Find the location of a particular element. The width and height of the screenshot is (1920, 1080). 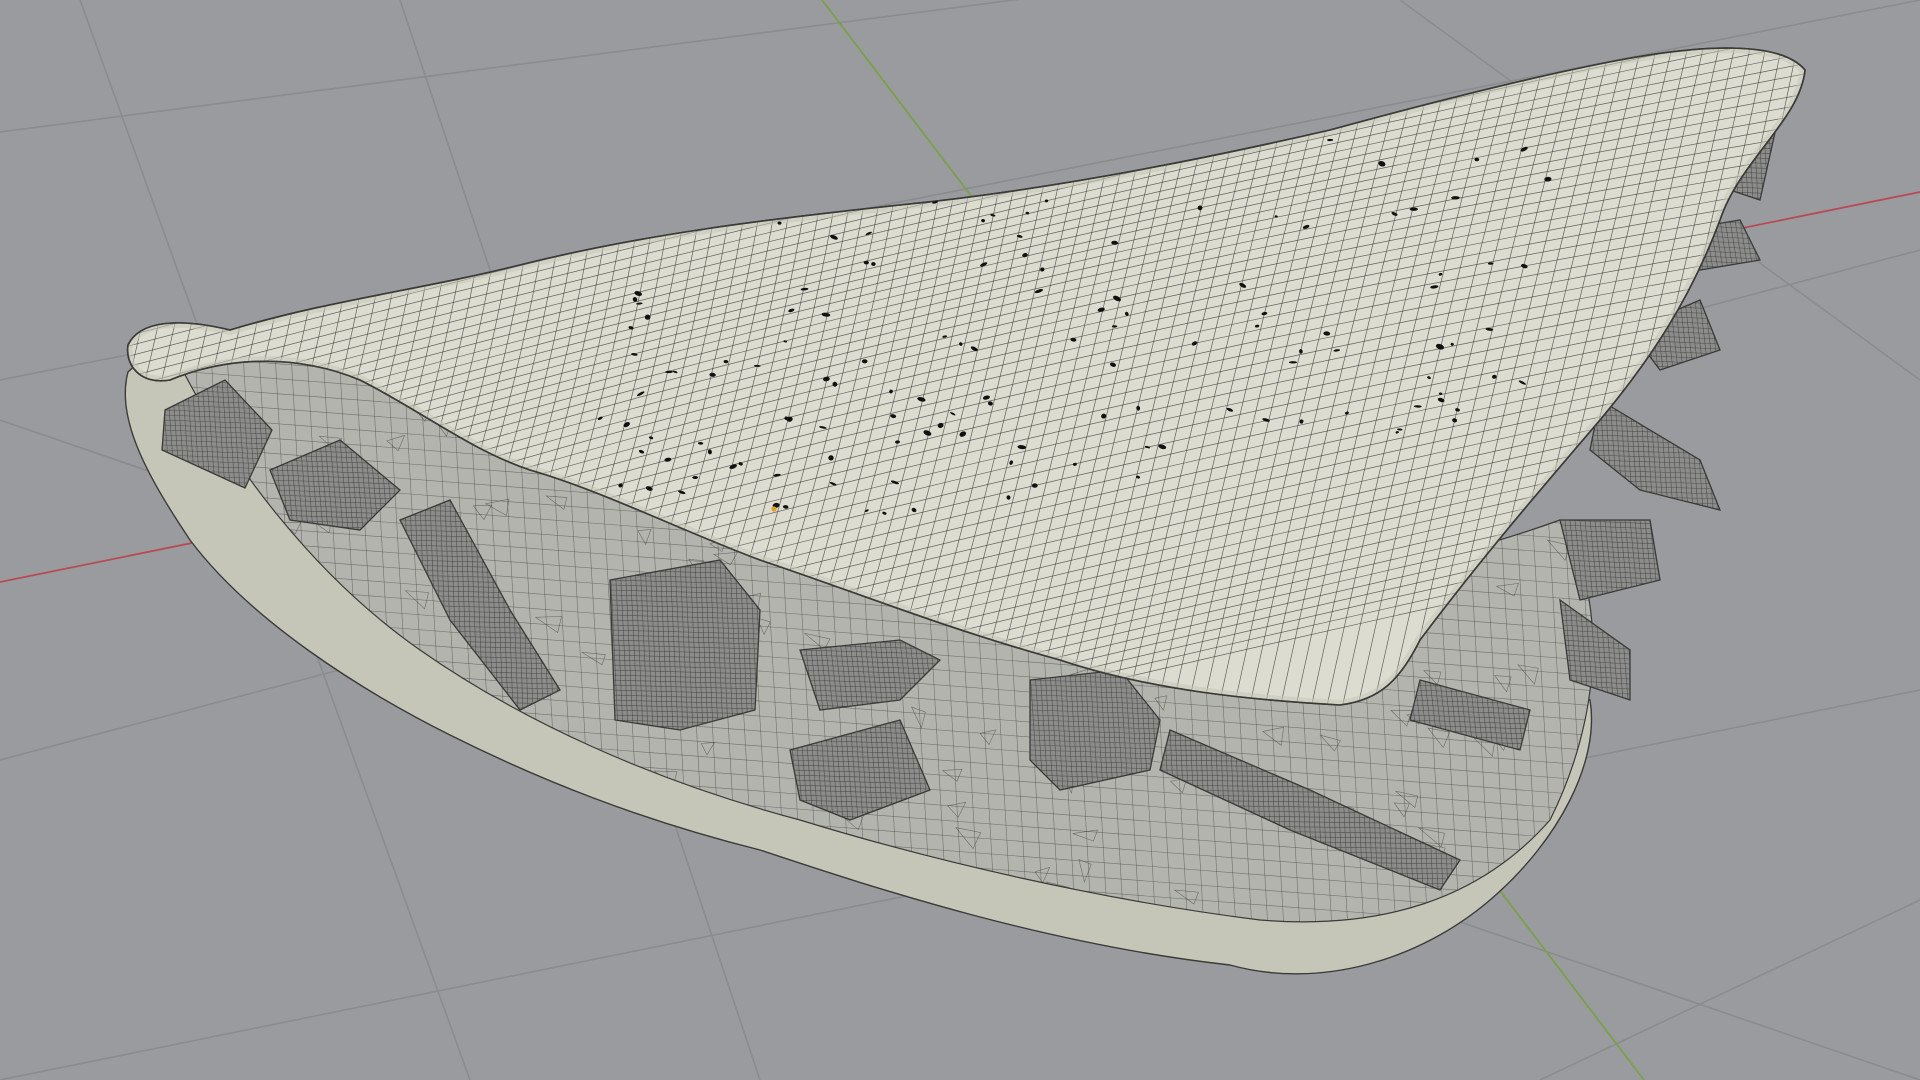

grid-line is located at coordinates (1729, 989).